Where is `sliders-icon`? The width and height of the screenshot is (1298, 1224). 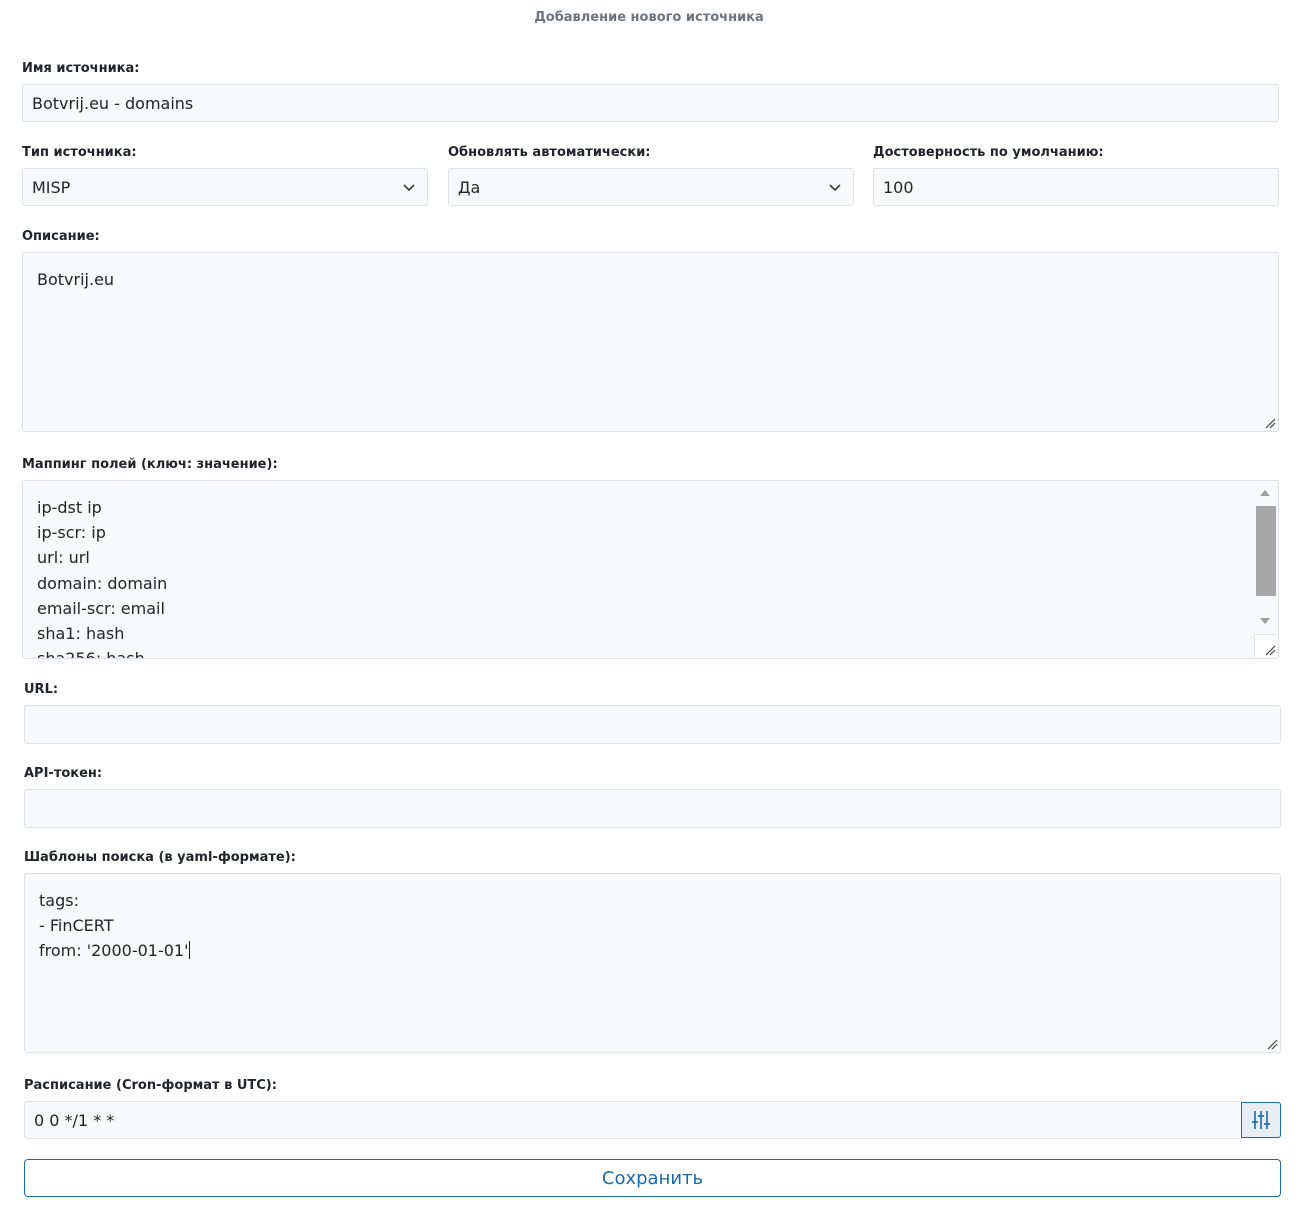 sliders-icon is located at coordinates (1261, 1120).